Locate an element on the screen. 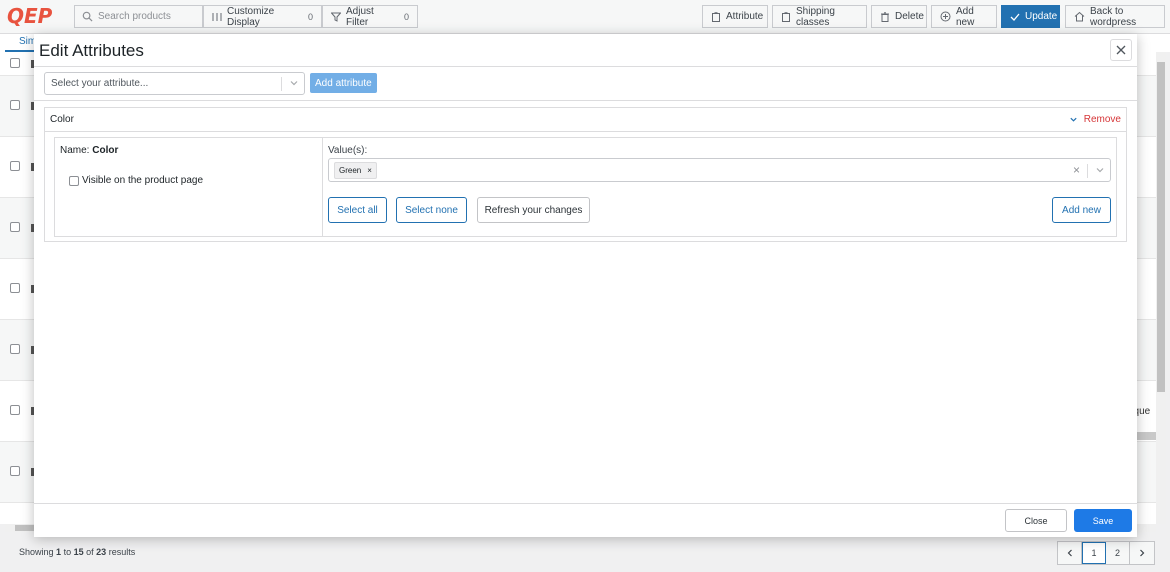 The height and width of the screenshot is (572, 1170). of-label: of is located at coordinates (90, 552).